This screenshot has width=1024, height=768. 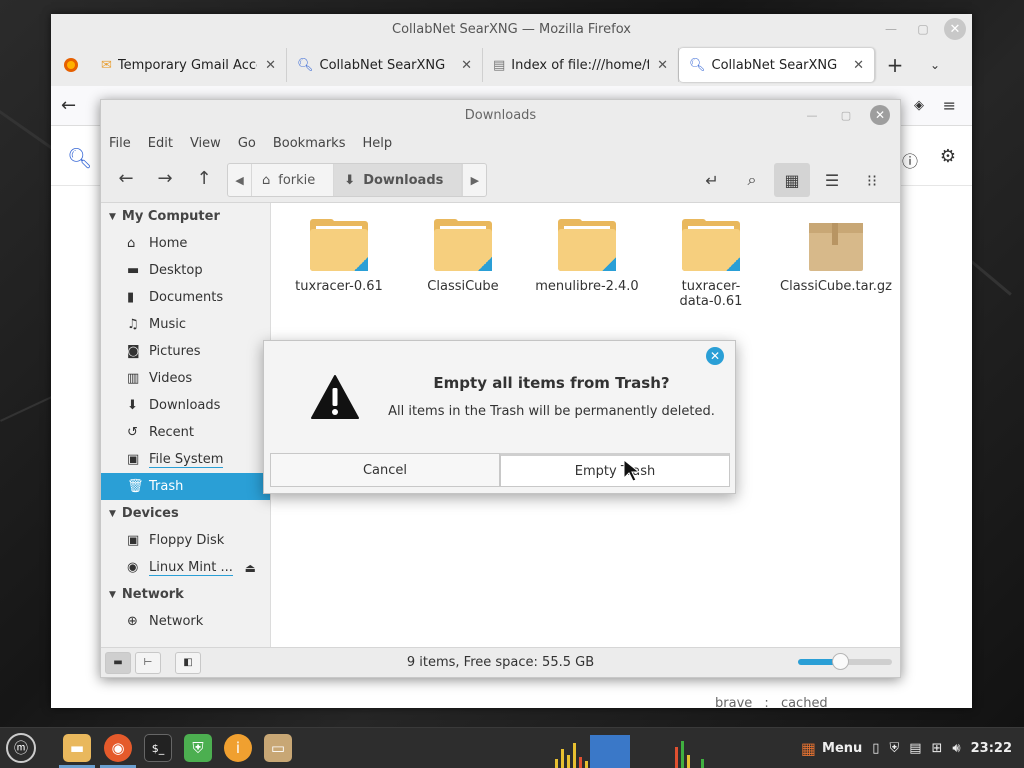 What do you see at coordinates (500, 115) in the screenshot?
I see `window-title: Downloads` at bounding box center [500, 115].